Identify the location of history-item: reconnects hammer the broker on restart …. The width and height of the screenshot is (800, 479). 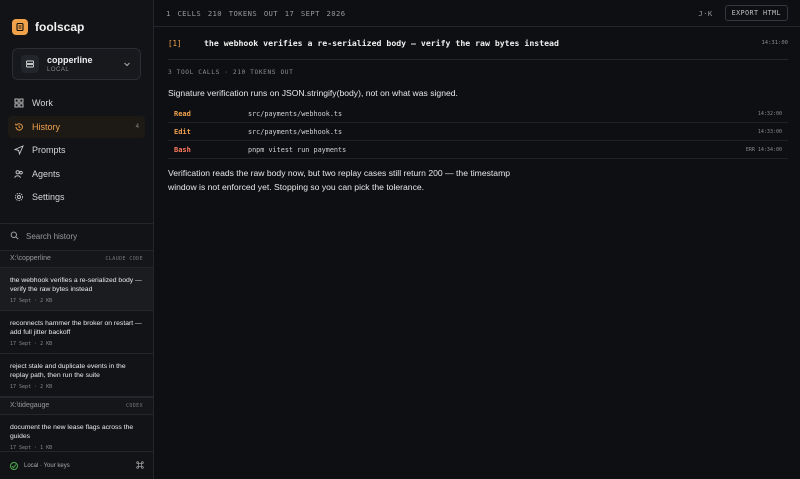
(76, 332).